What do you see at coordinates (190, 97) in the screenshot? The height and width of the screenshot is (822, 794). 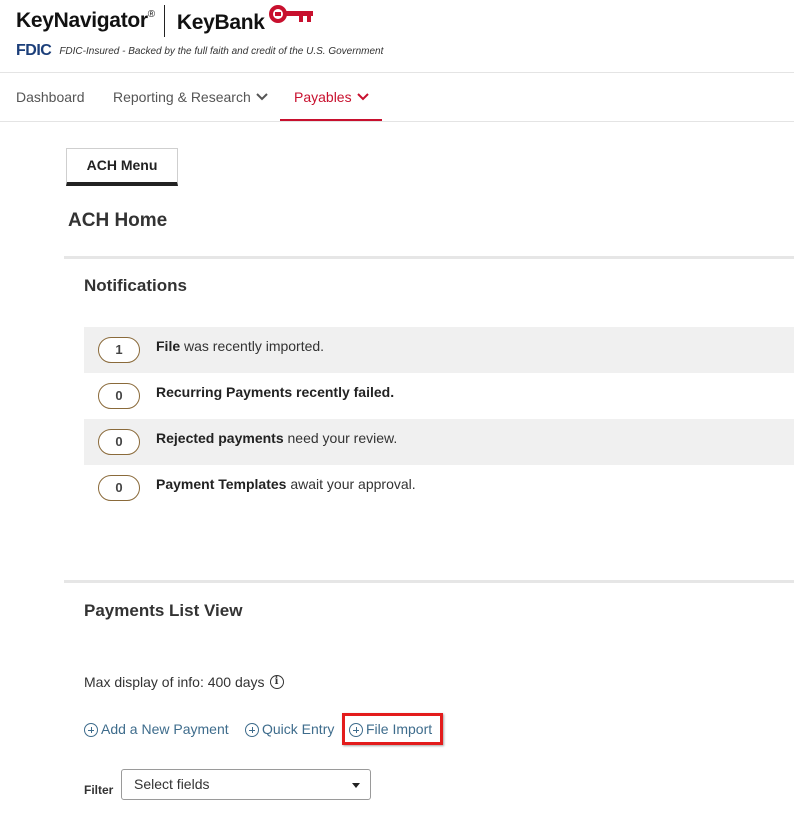 I see `nav-item-reporting-research: Reporting & Research` at bounding box center [190, 97].